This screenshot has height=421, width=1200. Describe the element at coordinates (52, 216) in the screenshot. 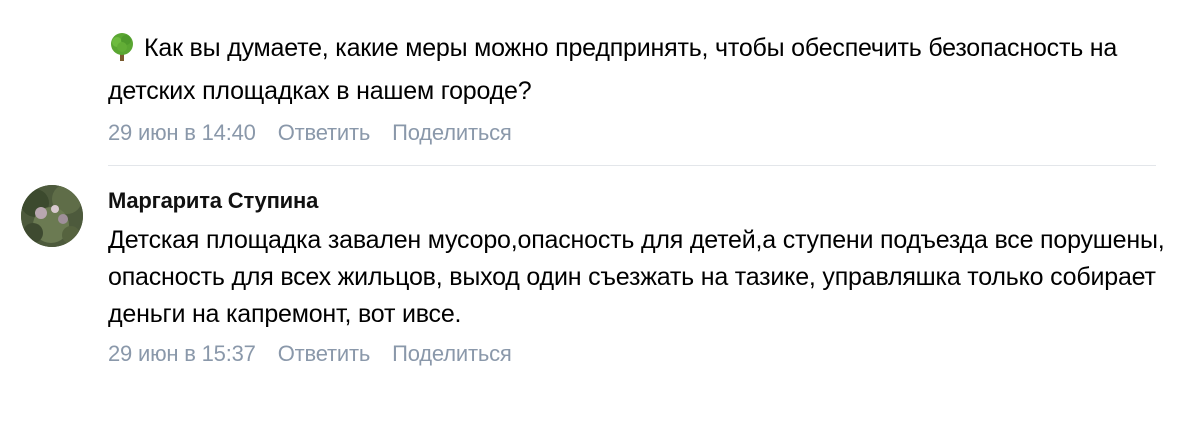

I see `avatar` at that location.